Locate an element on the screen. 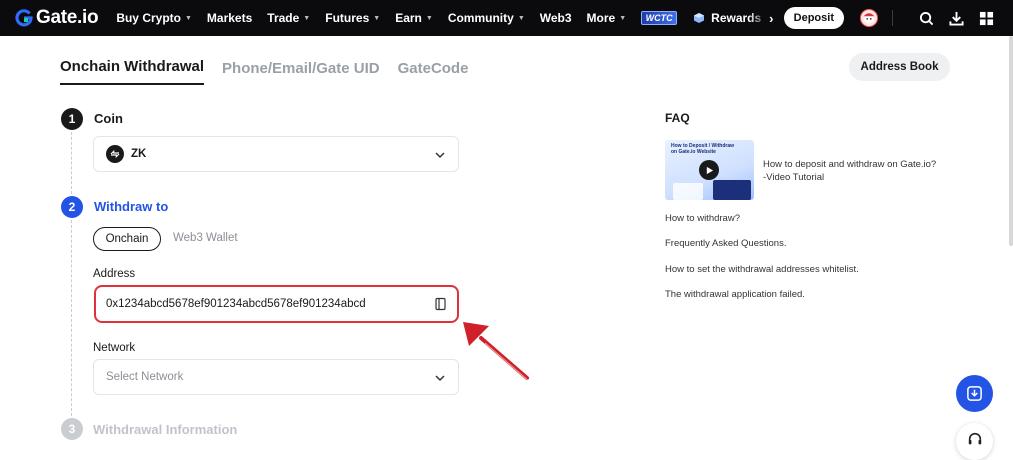  nav-item-rewards: Rewards is located at coordinates (731, 18).